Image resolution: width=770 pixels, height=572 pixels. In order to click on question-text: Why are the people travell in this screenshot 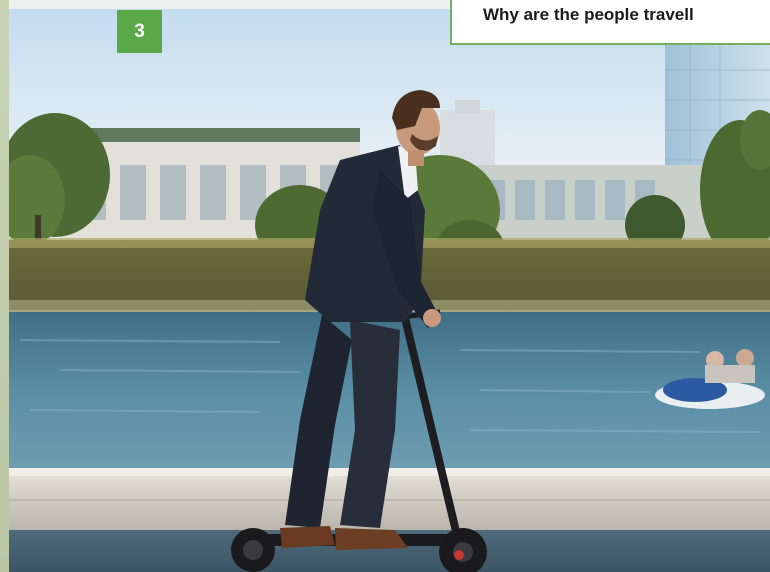, I will do `click(588, 14)`.